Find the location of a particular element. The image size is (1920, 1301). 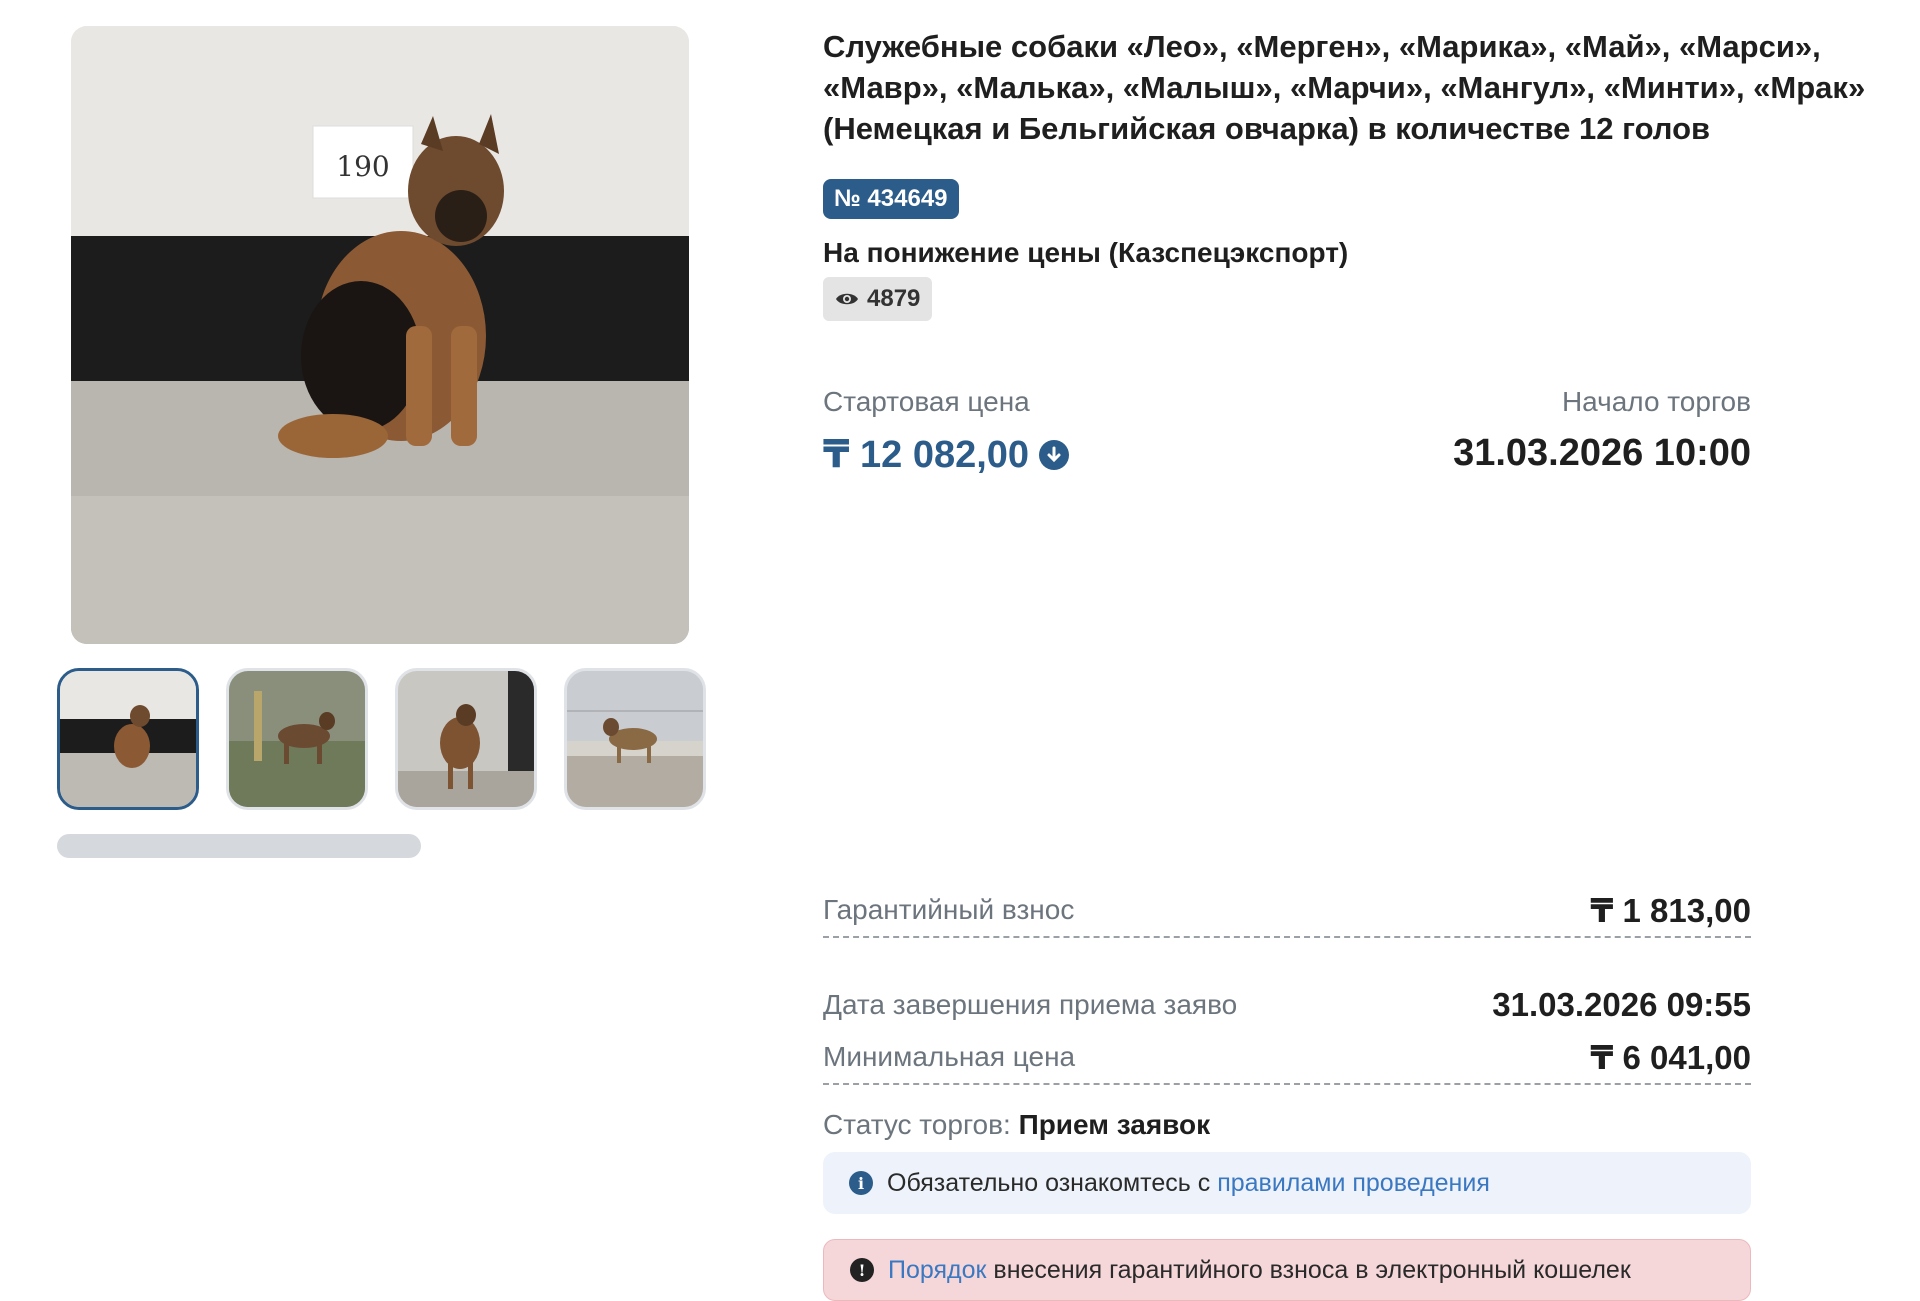

lot-number-badge: № 434649 is located at coordinates (891, 199).